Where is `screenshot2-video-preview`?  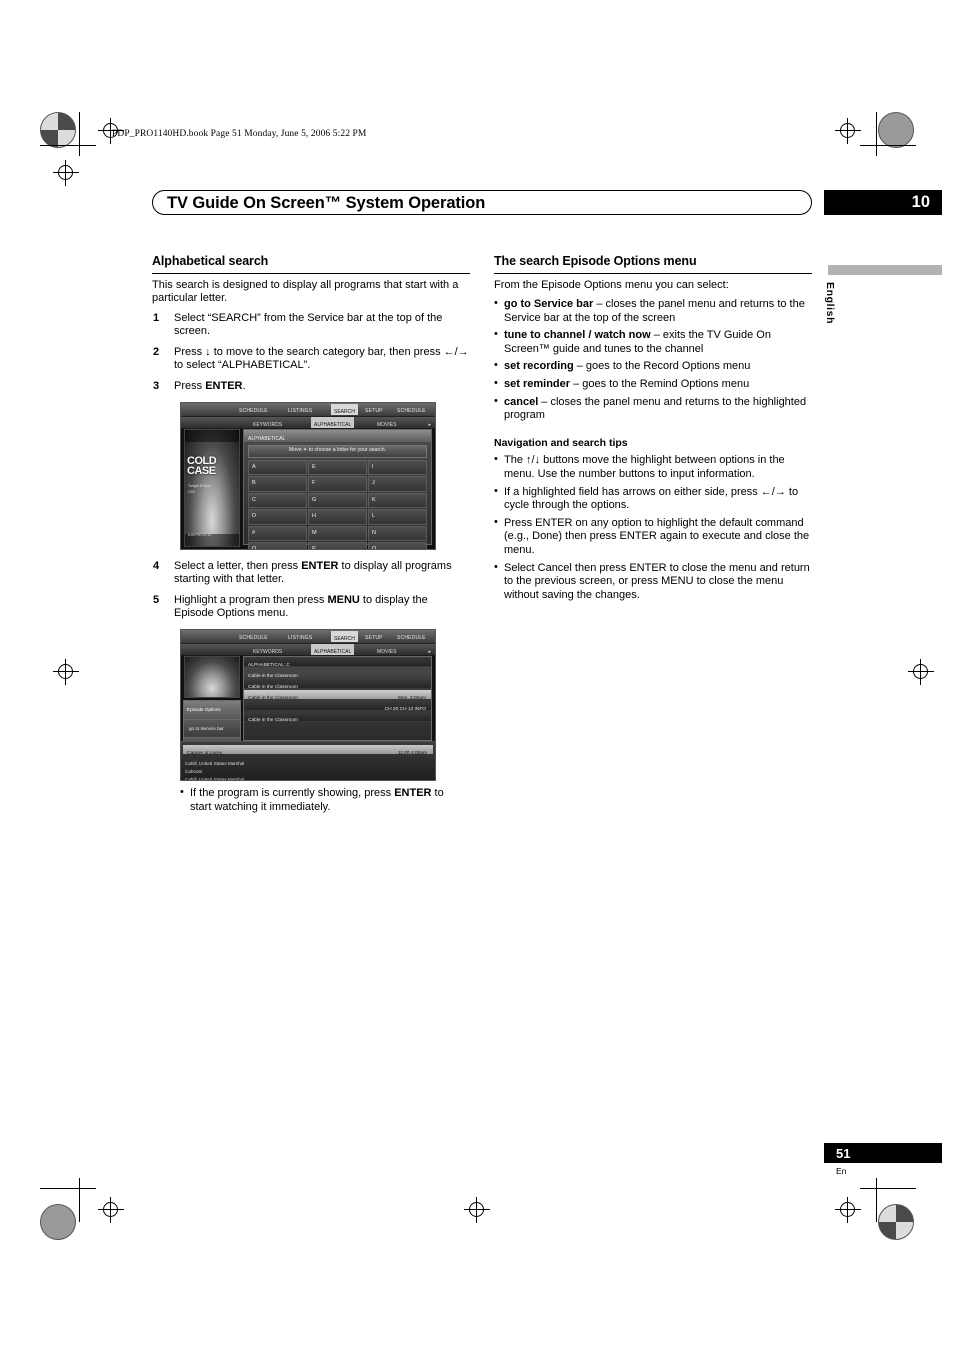
screenshot2-video-preview is located at coordinates (212, 677).